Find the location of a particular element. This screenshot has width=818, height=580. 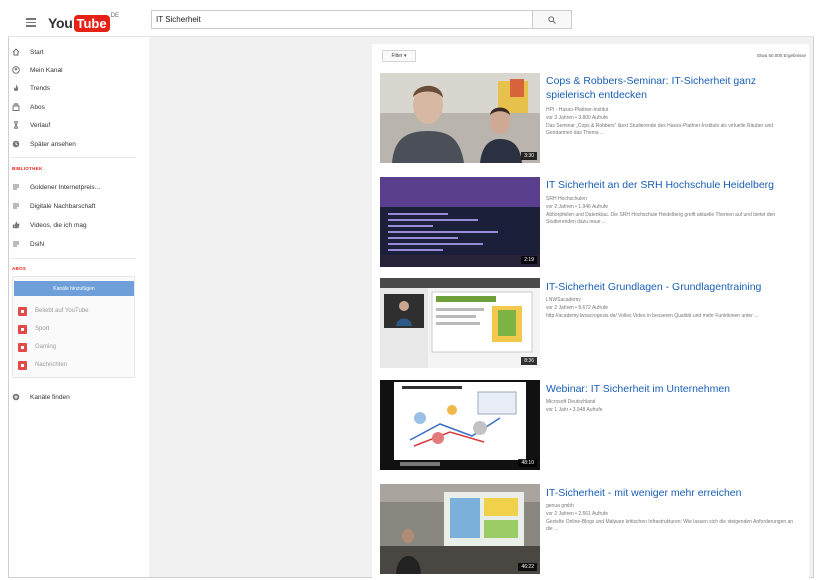

sidebar-item-verlauf: Verlauf is located at coordinates (31, 125).